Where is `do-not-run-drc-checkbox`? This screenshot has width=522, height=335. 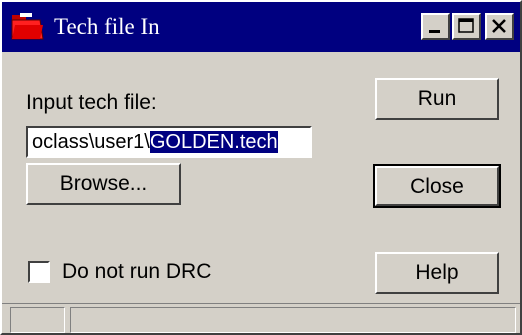 do-not-run-drc-checkbox is located at coordinates (39, 272).